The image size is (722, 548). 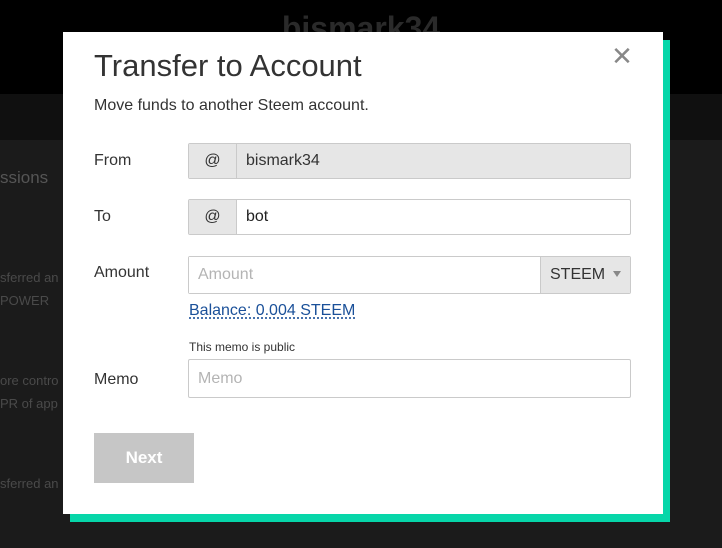 I want to click on background-heading: ssions, so click(x=24, y=177).